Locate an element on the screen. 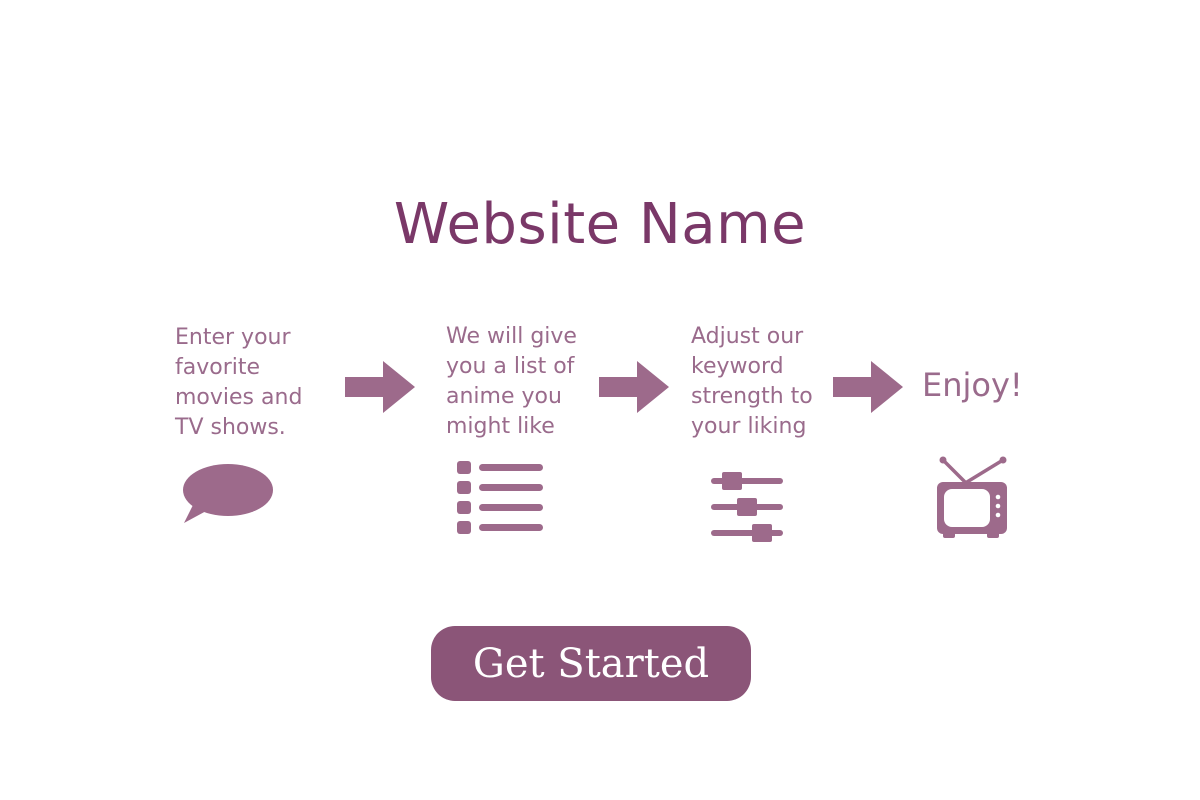 The width and height of the screenshot is (1200, 800). page-title: Website Name is located at coordinates (600, 224).